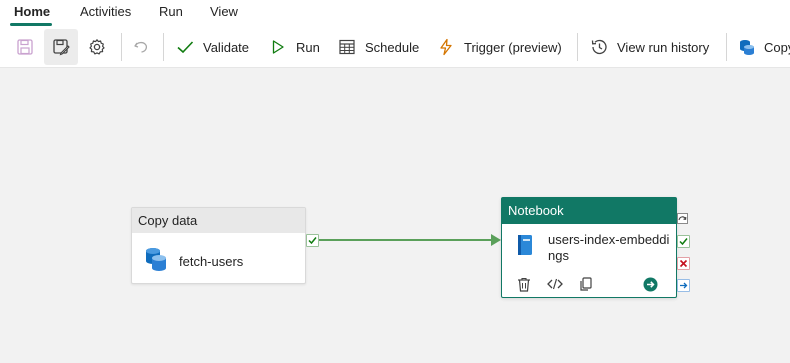 Image resolution: width=790 pixels, height=363 pixels. Describe the element at coordinates (609, 247) in the screenshot. I see `activity-name: users-index-embeddings` at that location.